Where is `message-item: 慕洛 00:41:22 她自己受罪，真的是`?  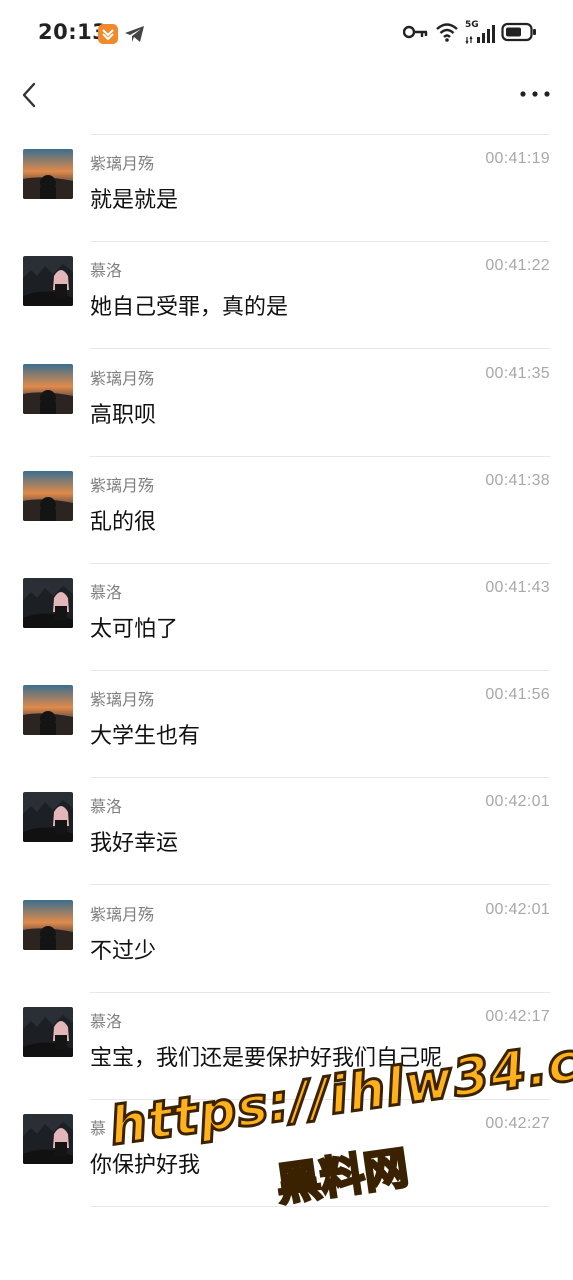 message-item: 慕洛 00:41:22 她自己受罪，真的是 is located at coordinates (286, 296).